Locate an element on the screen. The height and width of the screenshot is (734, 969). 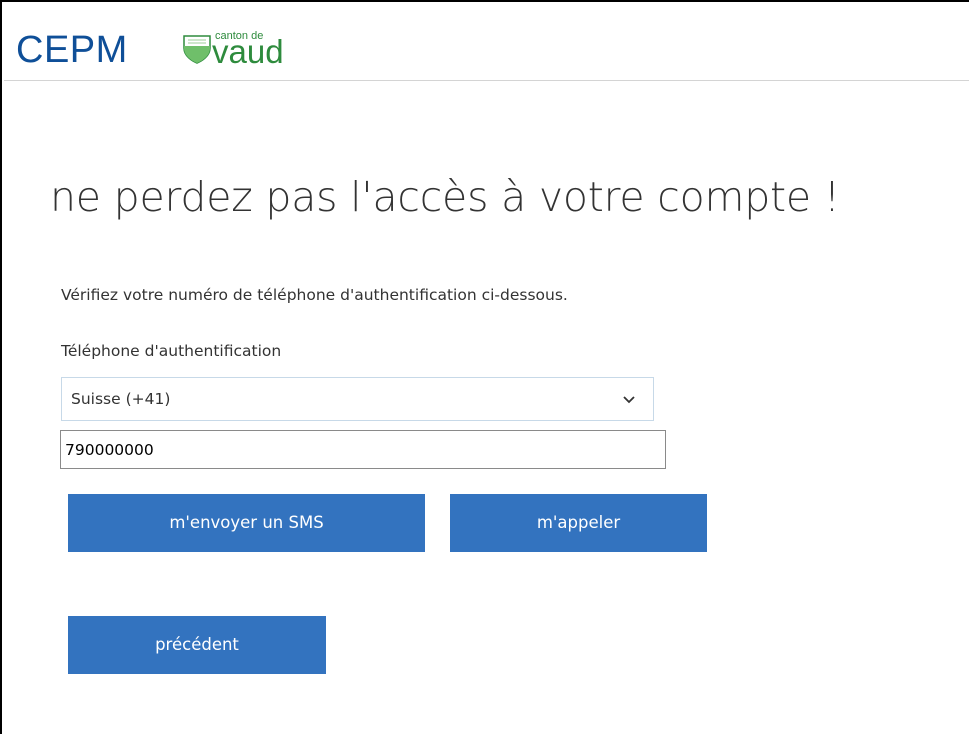
cepm-logo: CEPM is located at coordinates (72, 50).